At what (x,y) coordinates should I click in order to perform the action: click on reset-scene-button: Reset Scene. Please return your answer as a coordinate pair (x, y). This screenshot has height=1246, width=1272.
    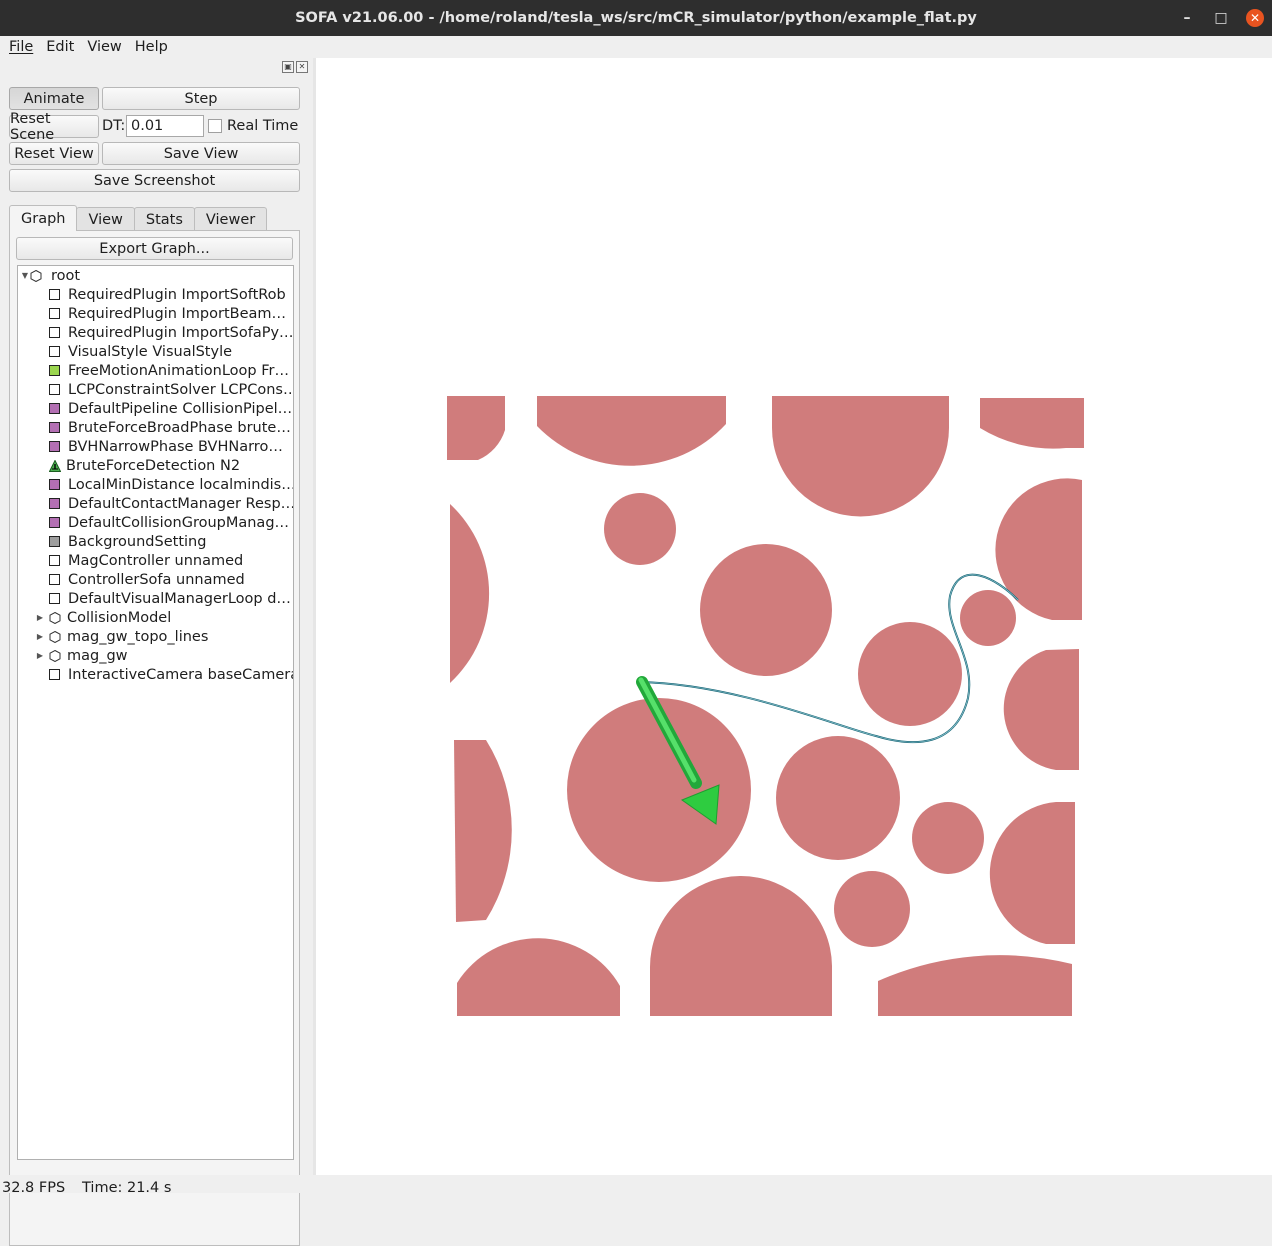
    Looking at the image, I should click on (54, 127).